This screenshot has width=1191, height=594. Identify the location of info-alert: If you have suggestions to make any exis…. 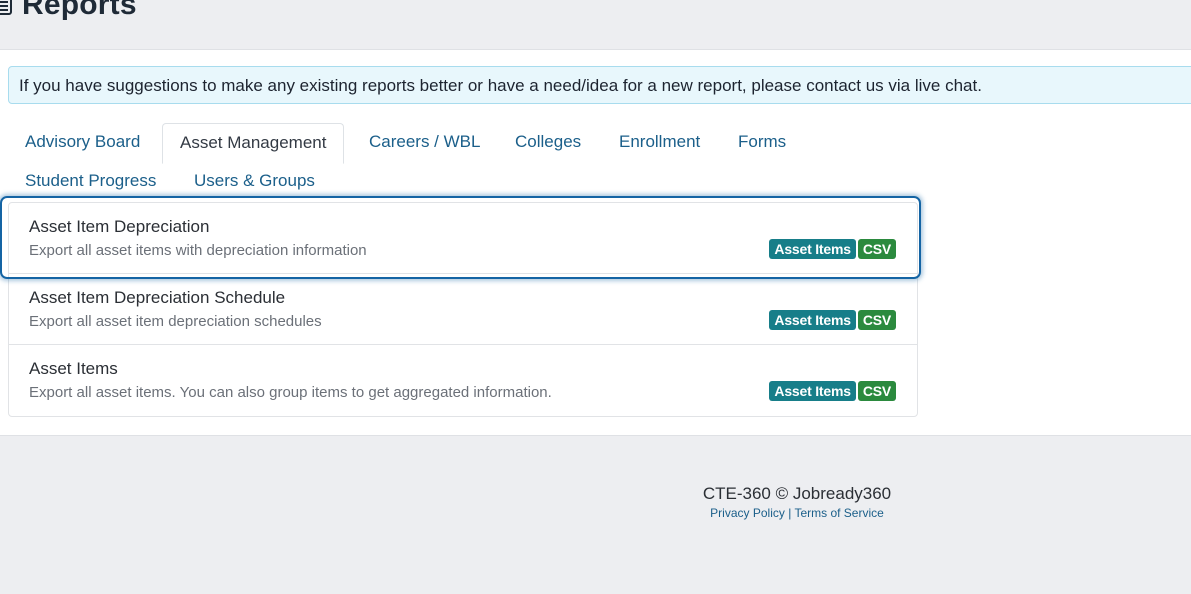
(599, 85).